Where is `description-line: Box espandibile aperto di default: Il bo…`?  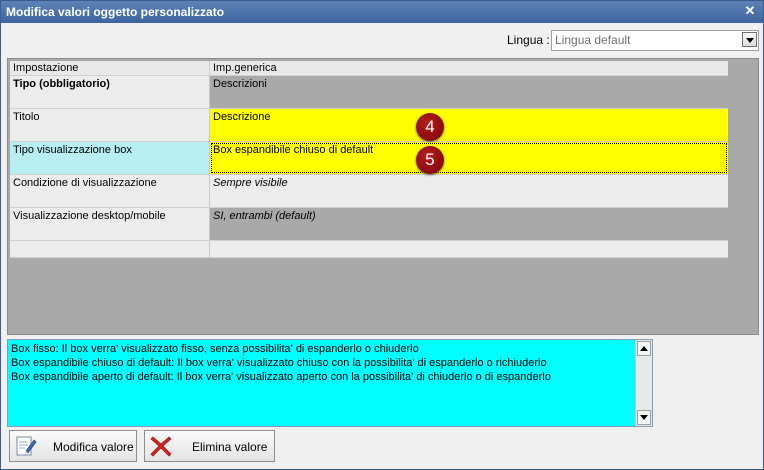
description-line: Box espandibile aperto di default: Il bo… is located at coordinates (281, 377).